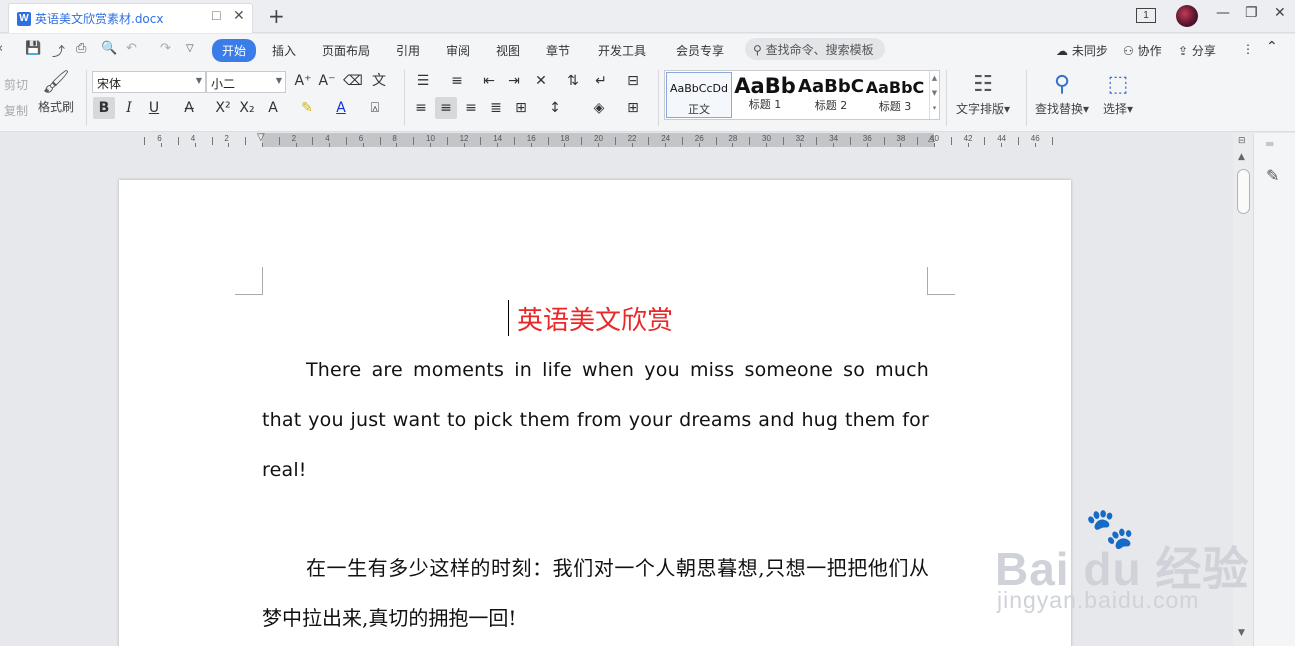 This screenshot has width=1295, height=646. What do you see at coordinates (16, 110) in the screenshot?
I see `copy-button: 复制` at bounding box center [16, 110].